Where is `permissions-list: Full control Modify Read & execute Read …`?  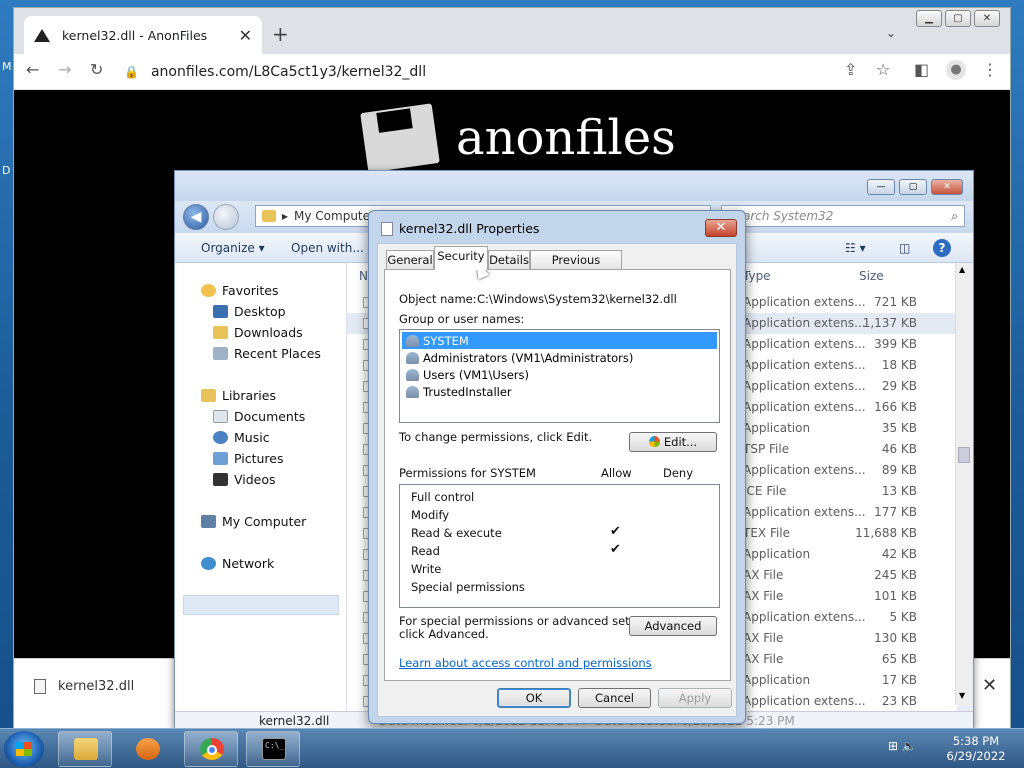
permissions-list: Full control Modify Read & execute Read … is located at coordinates (559, 546).